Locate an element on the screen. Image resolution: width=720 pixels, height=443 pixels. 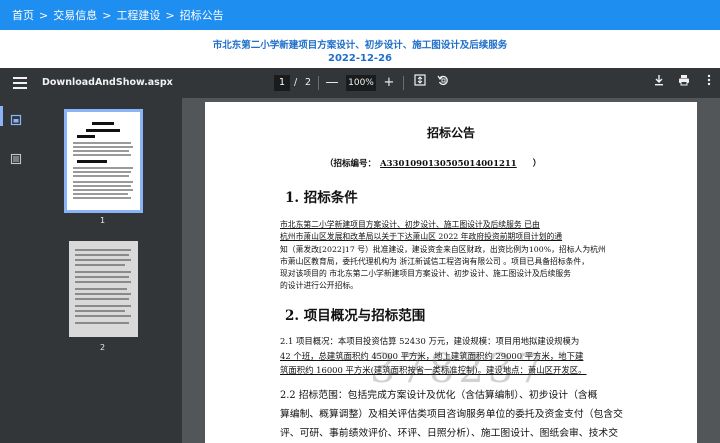
text-line: 算编制、概算调整）及相关评估类项目咨询服务单位的委托及资金支付（包含交 is located at coordinates (451, 414).